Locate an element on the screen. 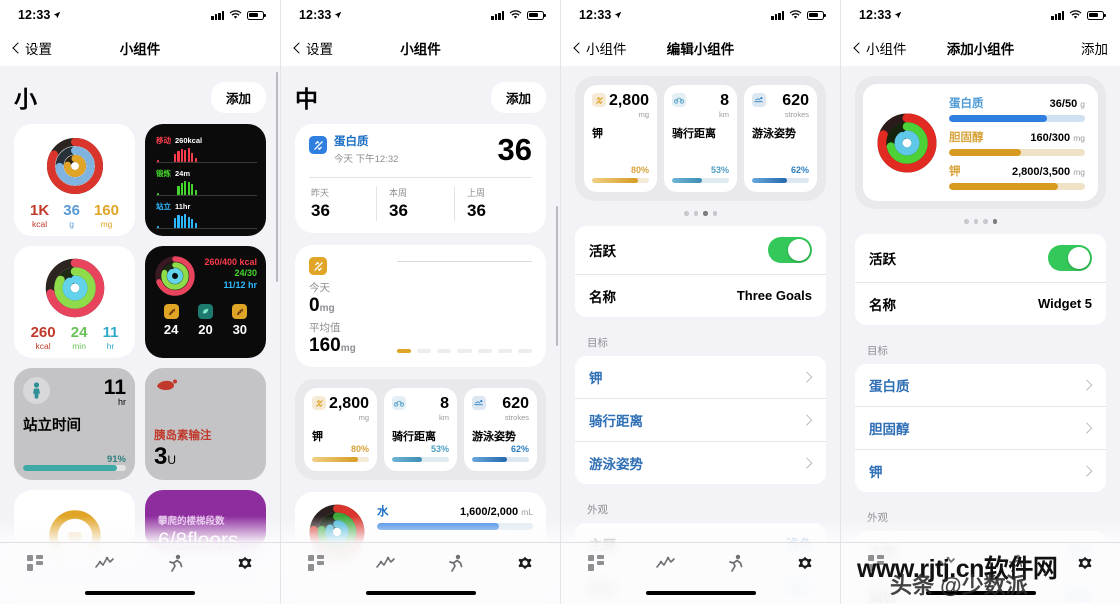  metric-cell: 8 km 骑行距离 53% is located at coordinates (700, 138).